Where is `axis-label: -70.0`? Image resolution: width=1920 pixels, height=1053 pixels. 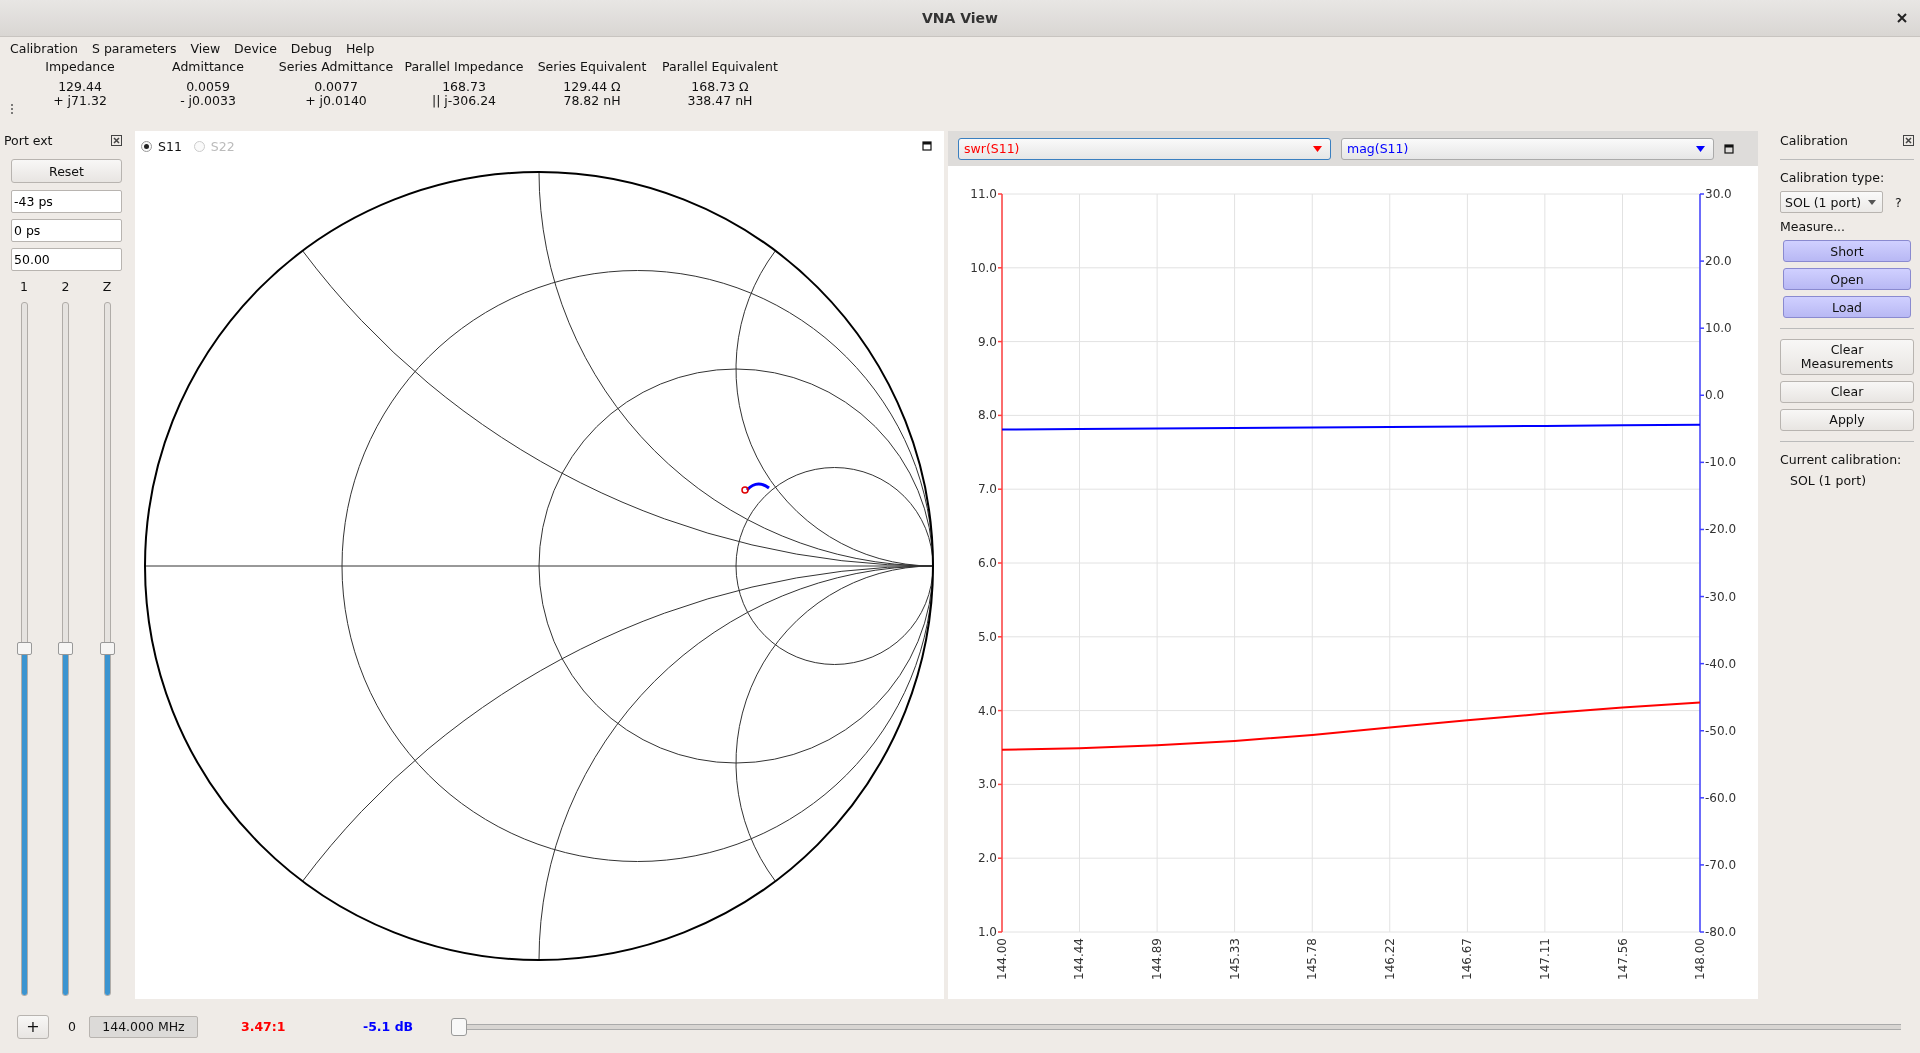 axis-label: -70.0 is located at coordinates (1721, 864).